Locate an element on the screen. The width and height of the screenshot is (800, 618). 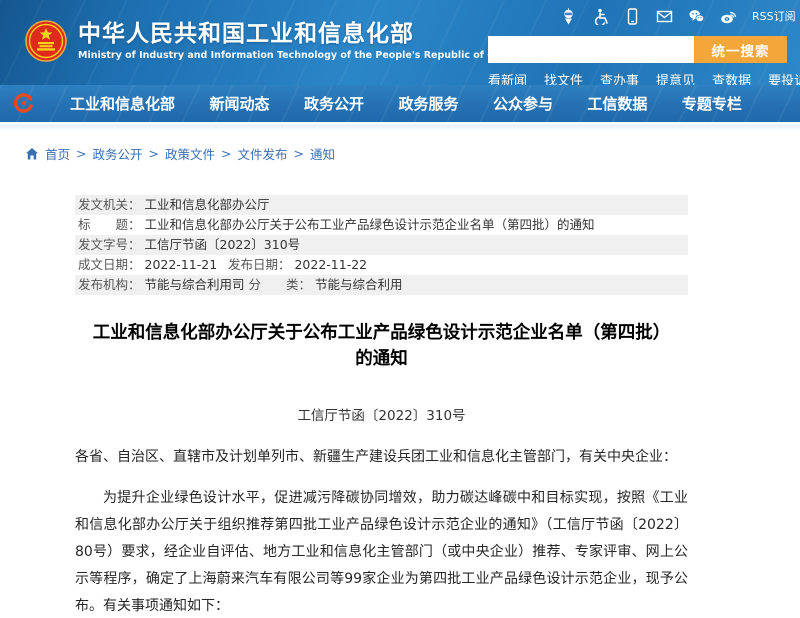
meta-value: 工业和信息化部办公厅 is located at coordinates (207, 204).